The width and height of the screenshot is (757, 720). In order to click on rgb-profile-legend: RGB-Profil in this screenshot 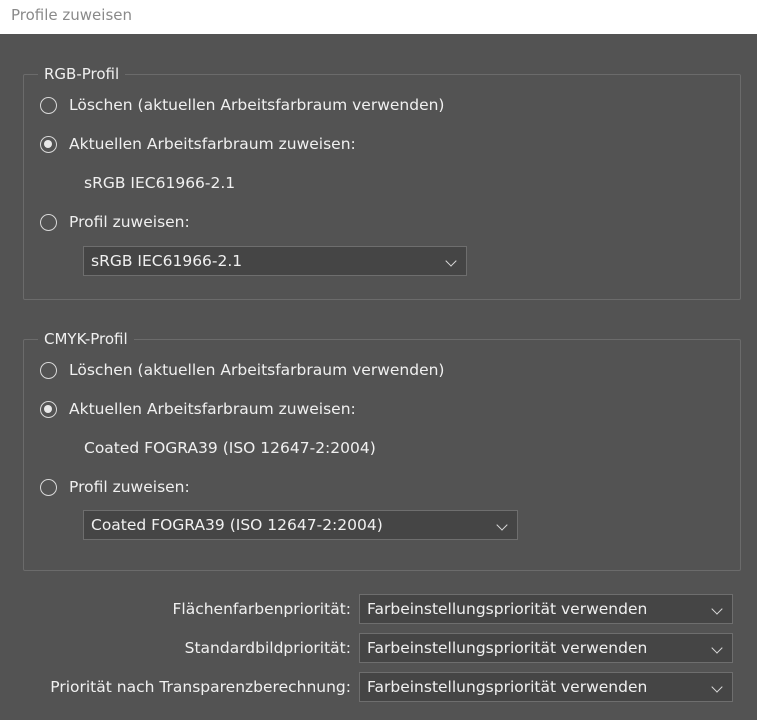, I will do `click(82, 74)`.